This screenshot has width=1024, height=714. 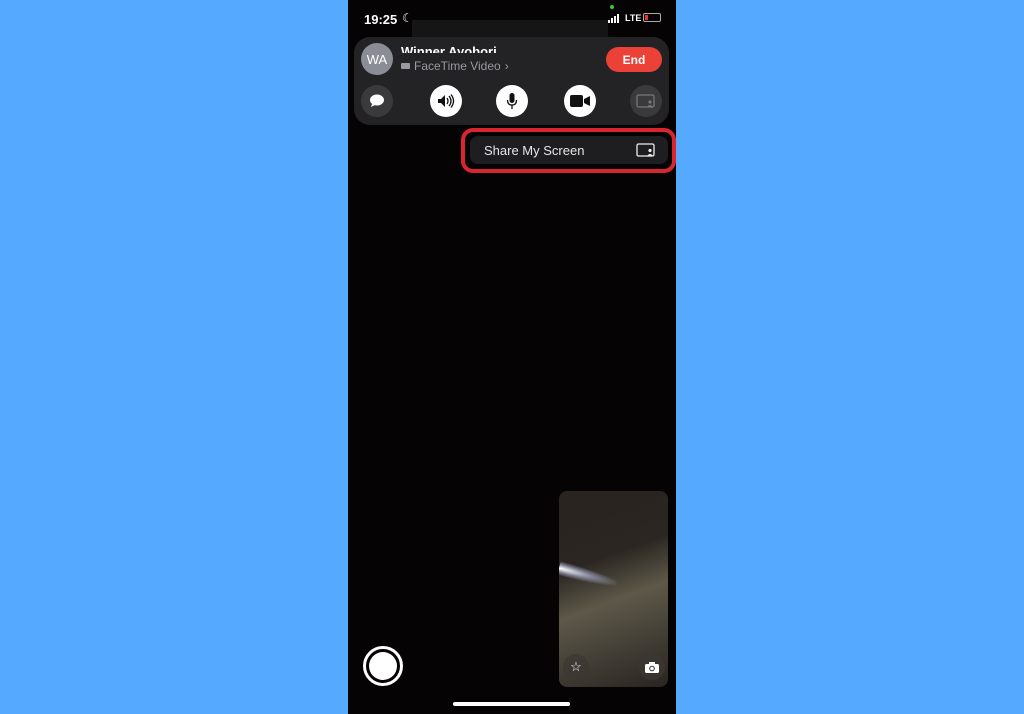 I want to click on camera-indicator-icon, so click(x=612, y=7).